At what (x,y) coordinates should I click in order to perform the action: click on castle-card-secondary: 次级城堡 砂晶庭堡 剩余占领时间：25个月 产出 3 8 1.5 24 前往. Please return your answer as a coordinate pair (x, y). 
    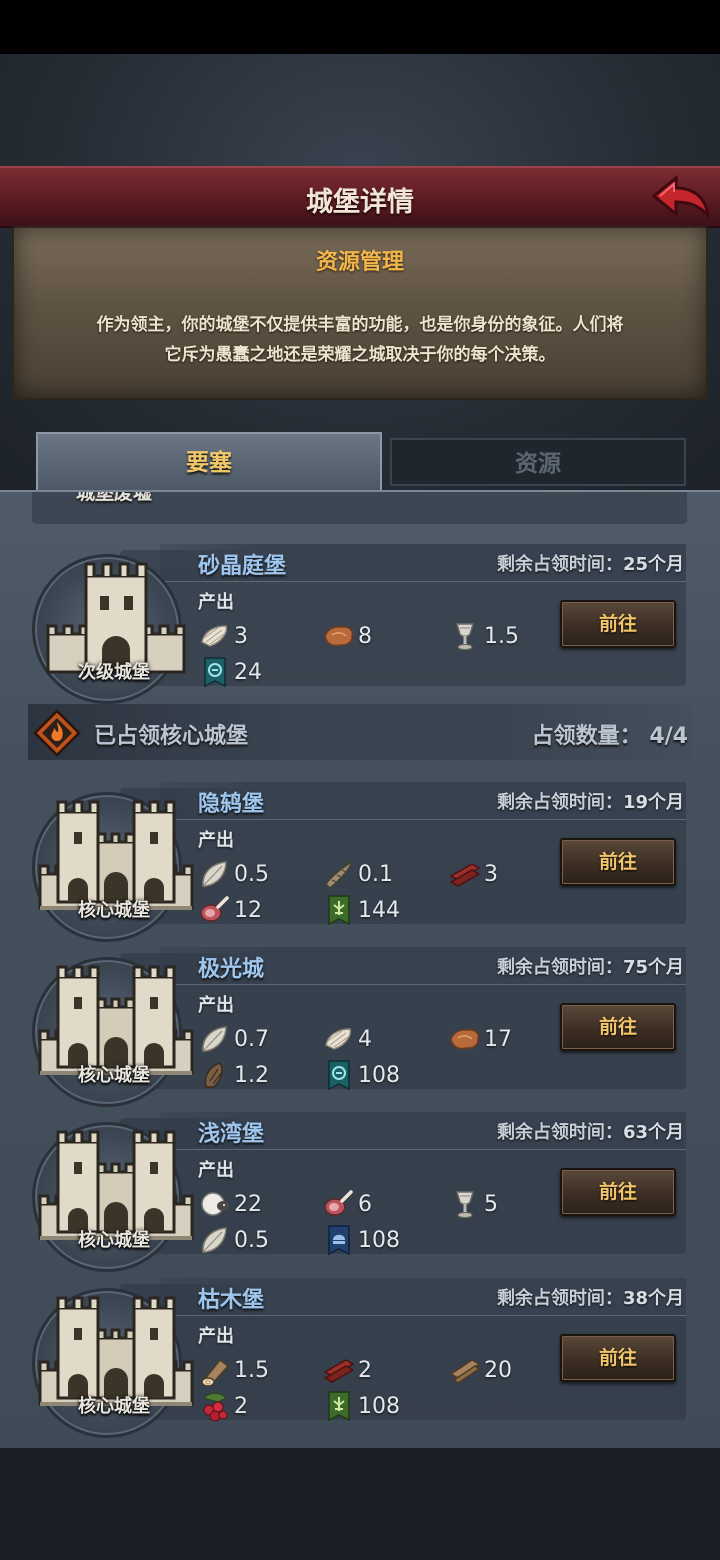
    Looking at the image, I should click on (360, 623).